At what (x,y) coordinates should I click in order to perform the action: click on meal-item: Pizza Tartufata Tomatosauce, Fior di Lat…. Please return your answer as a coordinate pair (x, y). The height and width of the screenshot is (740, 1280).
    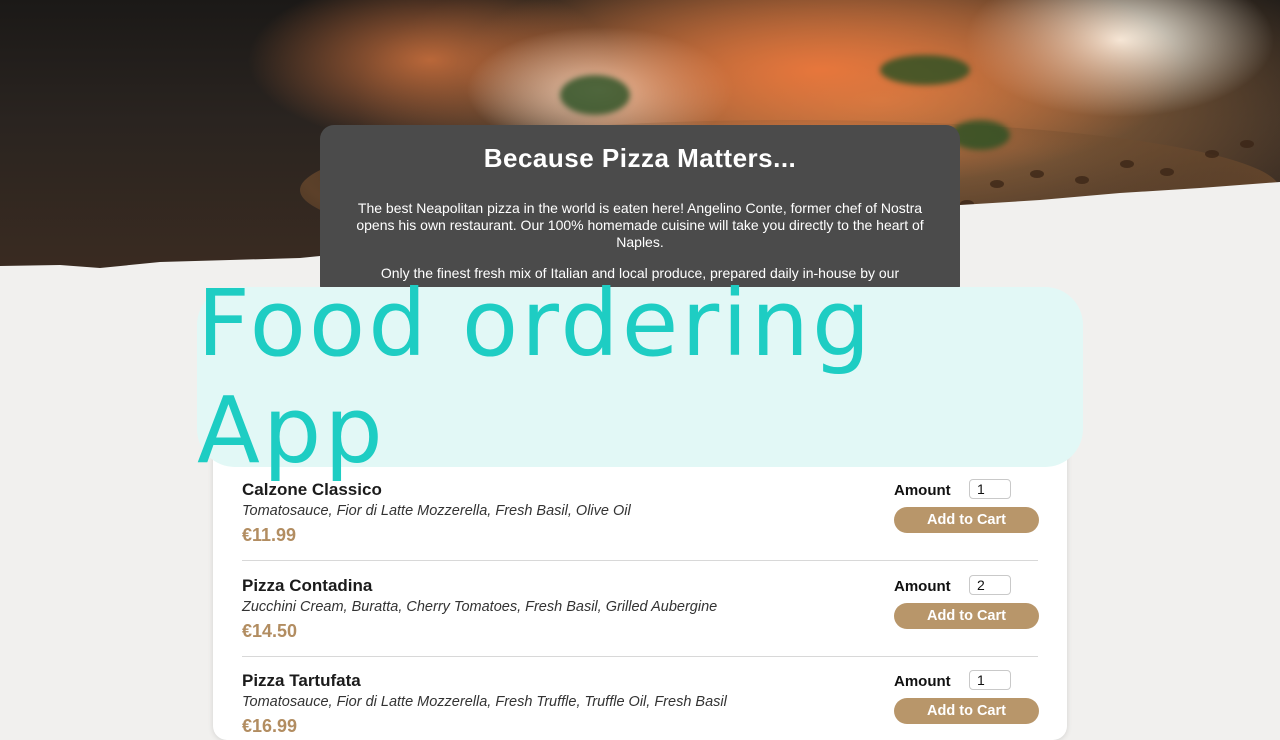
    Looking at the image, I should click on (640, 683).